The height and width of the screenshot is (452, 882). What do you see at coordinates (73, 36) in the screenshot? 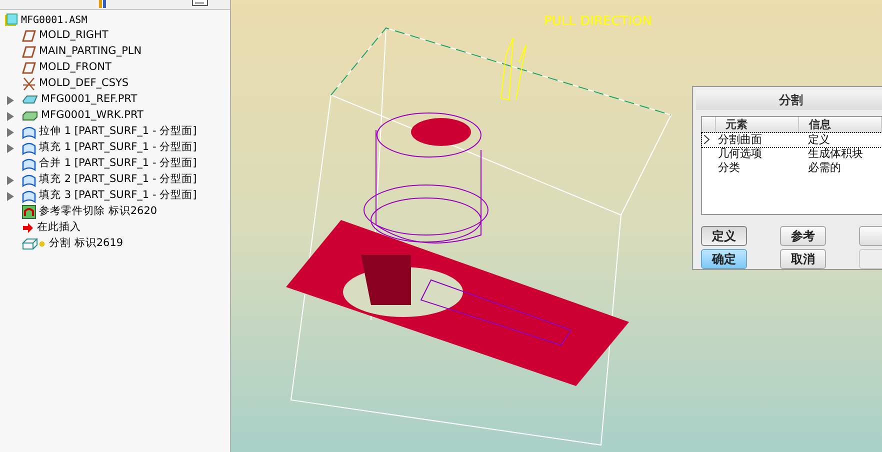
I see `tree-item: MOLD_RIGHT` at bounding box center [73, 36].